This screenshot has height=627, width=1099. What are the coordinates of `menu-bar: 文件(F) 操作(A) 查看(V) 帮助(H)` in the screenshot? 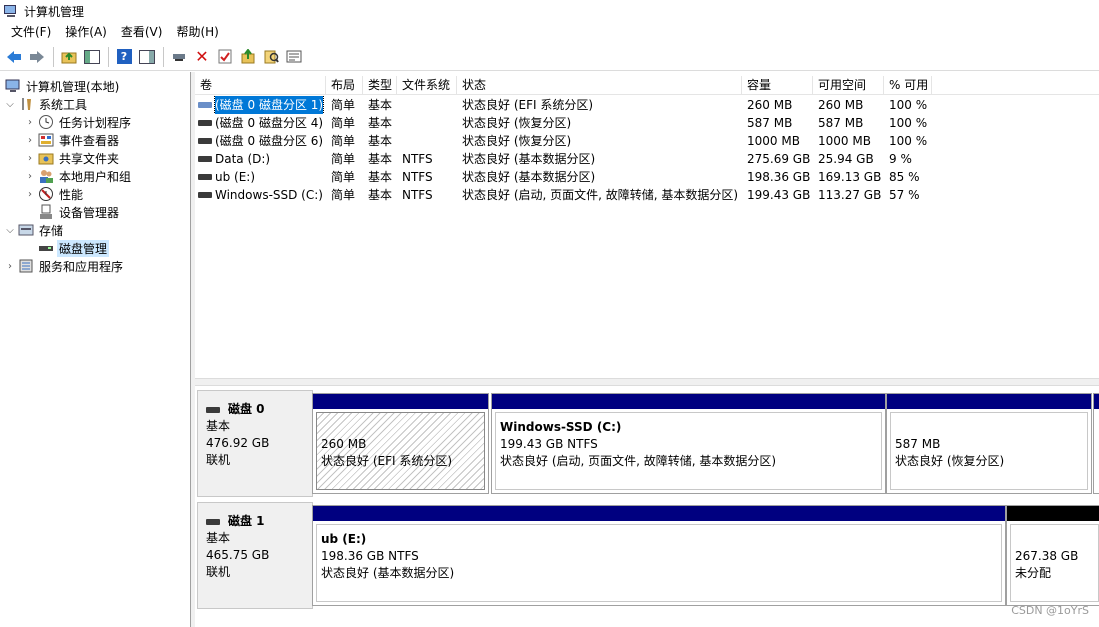 It's located at (549, 32).